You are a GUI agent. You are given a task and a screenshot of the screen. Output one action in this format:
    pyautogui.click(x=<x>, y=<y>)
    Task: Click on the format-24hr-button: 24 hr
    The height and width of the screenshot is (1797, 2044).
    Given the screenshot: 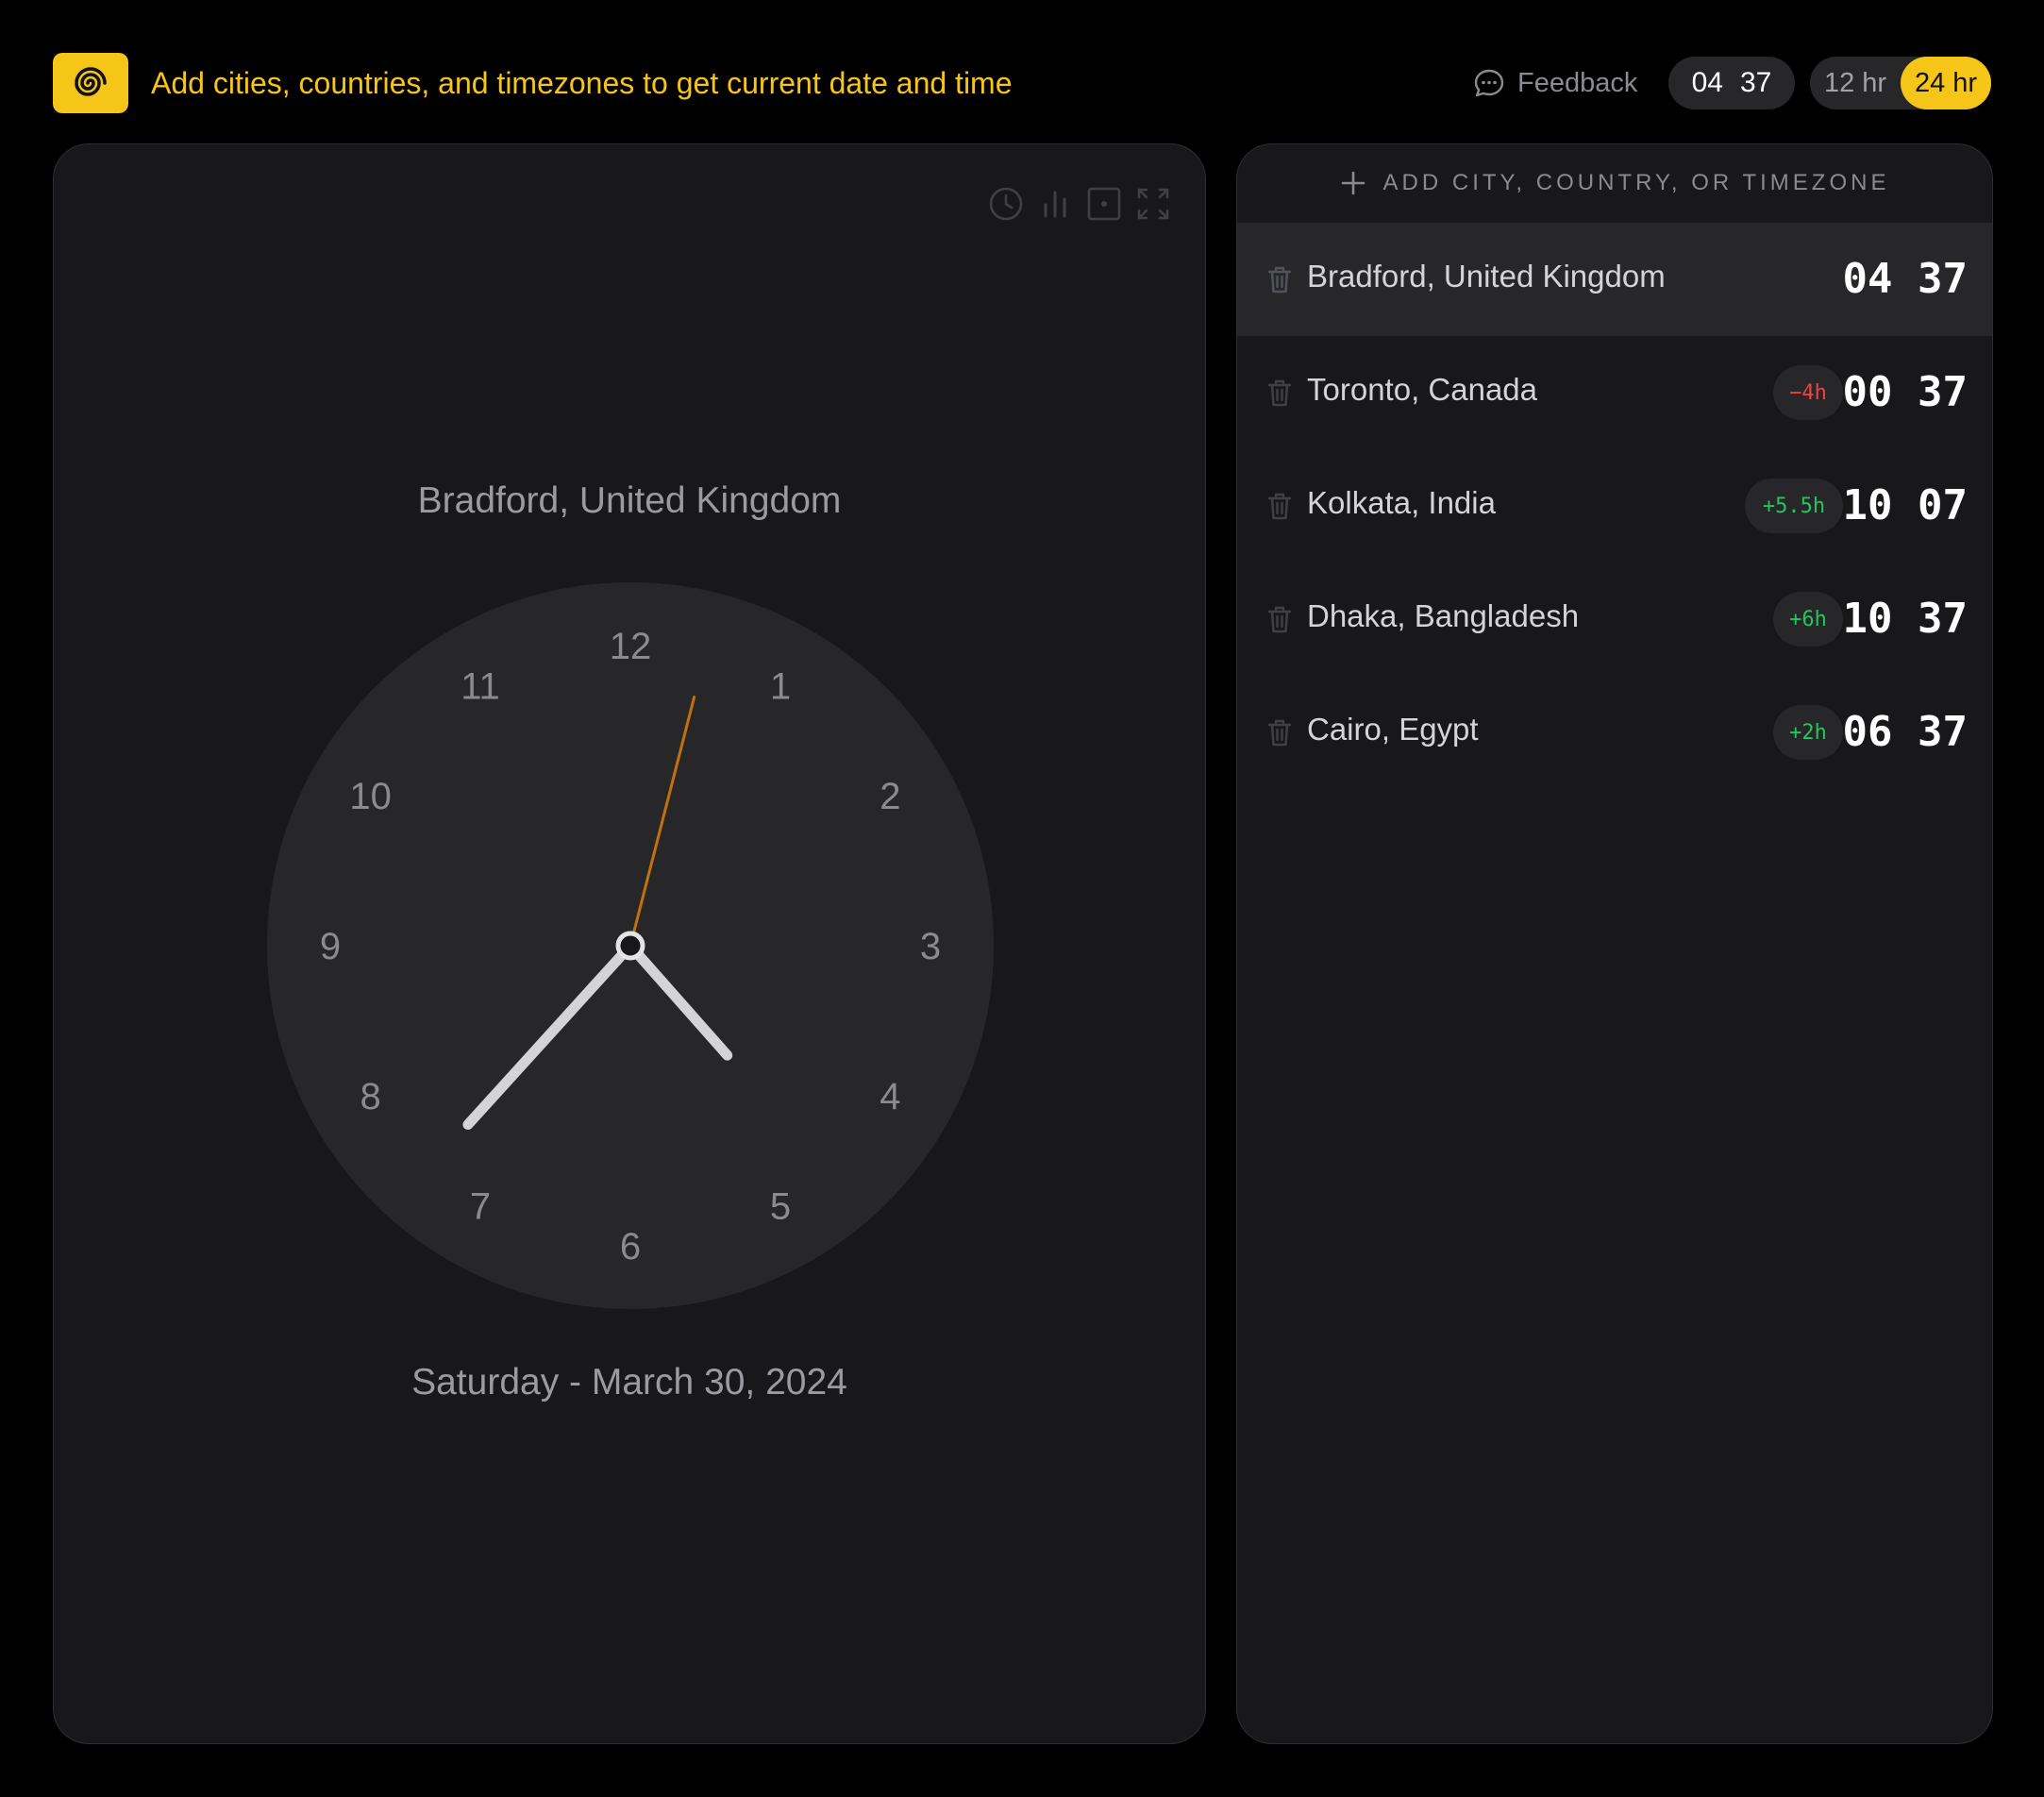 What is the action you would take?
    pyautogui.click(x=1946, y=83)
    